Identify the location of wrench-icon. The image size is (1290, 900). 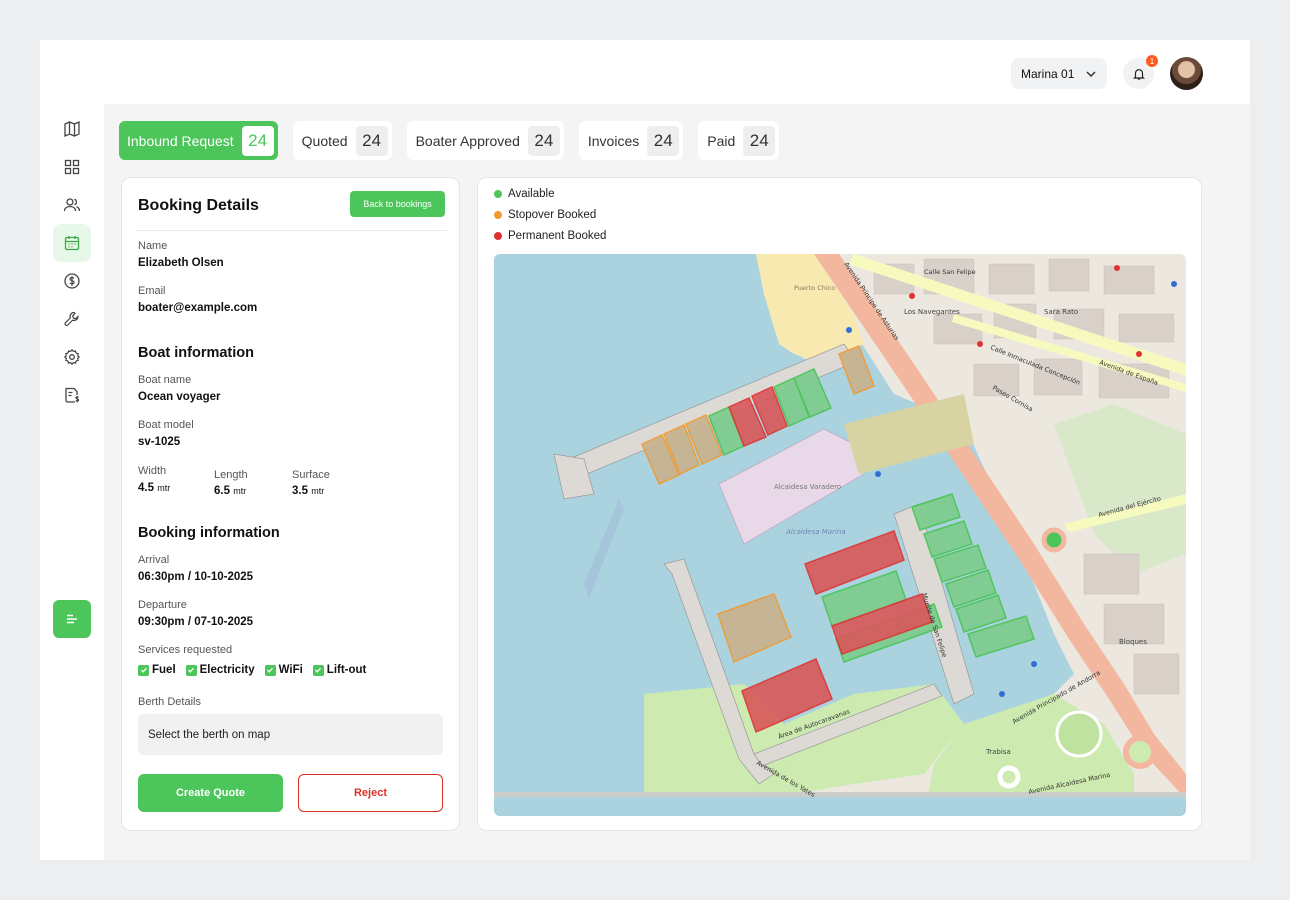
(71, 319).